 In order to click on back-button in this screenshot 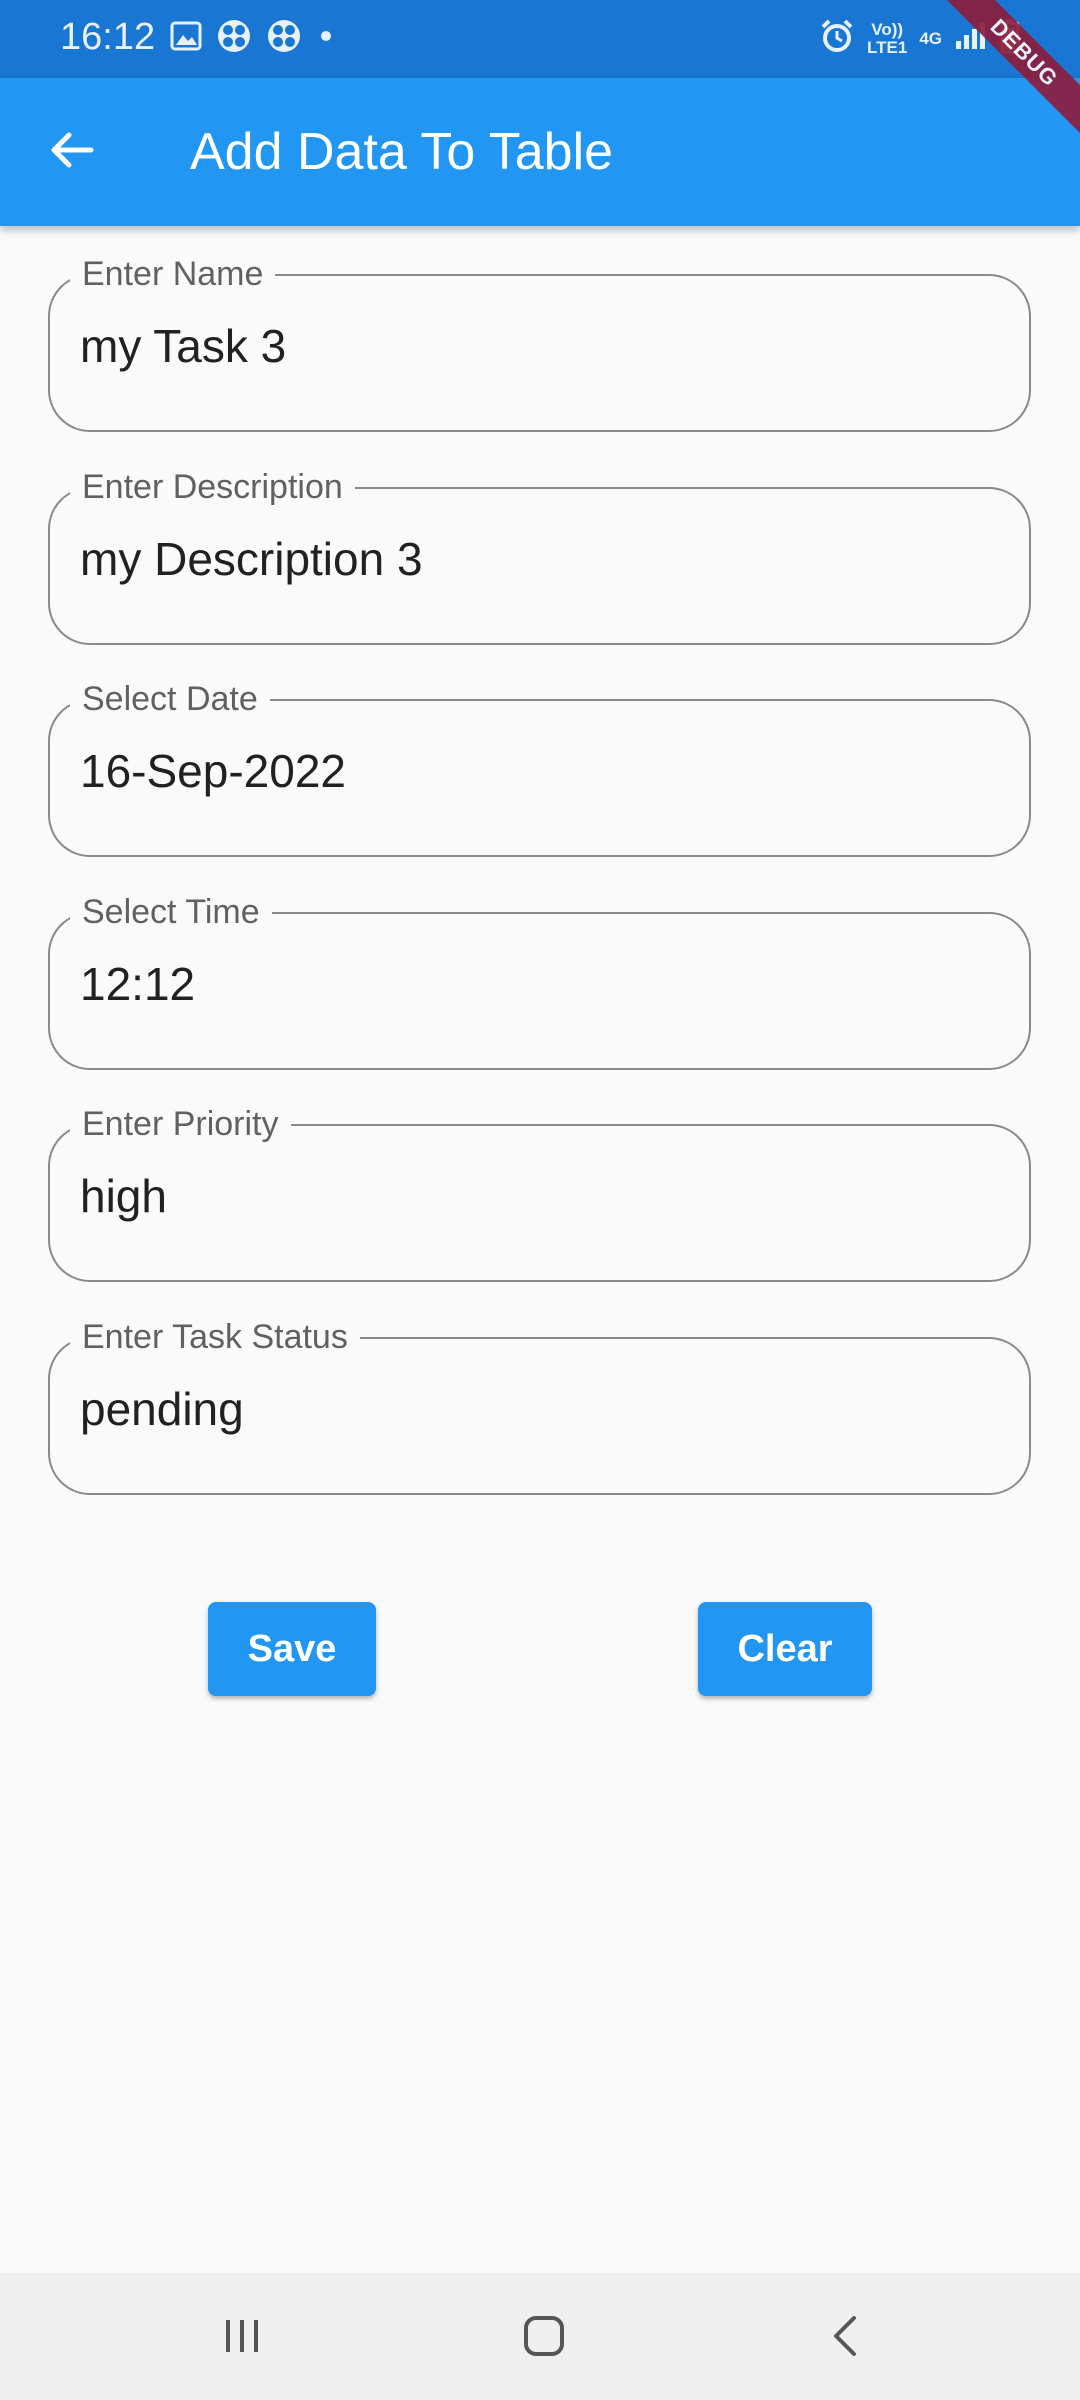, I will do `click(72, 152)`.